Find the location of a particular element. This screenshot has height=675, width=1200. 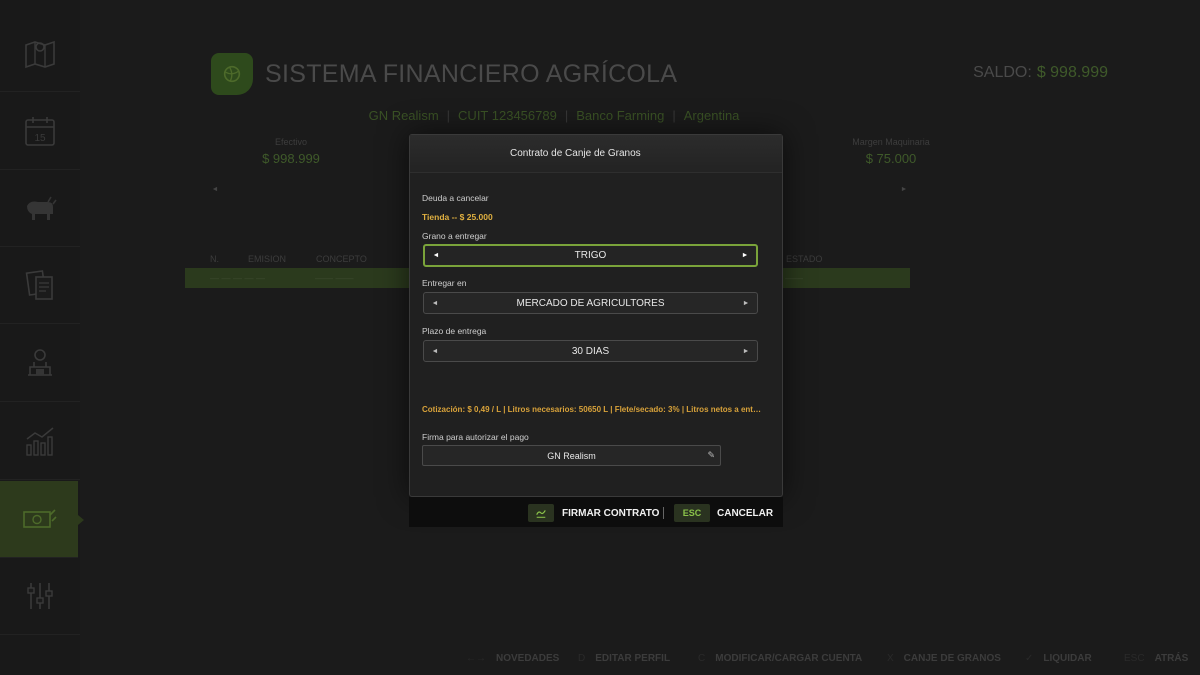

stat-efectivo: Efectivo $ 998.999 is located at coordinates (291, 151).